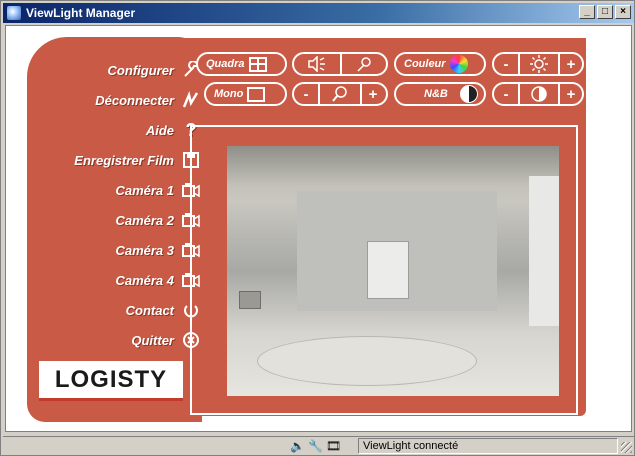  Describe the element at coordinates (468, 94) in the screenshot. I see `black-white-icon` at that location.